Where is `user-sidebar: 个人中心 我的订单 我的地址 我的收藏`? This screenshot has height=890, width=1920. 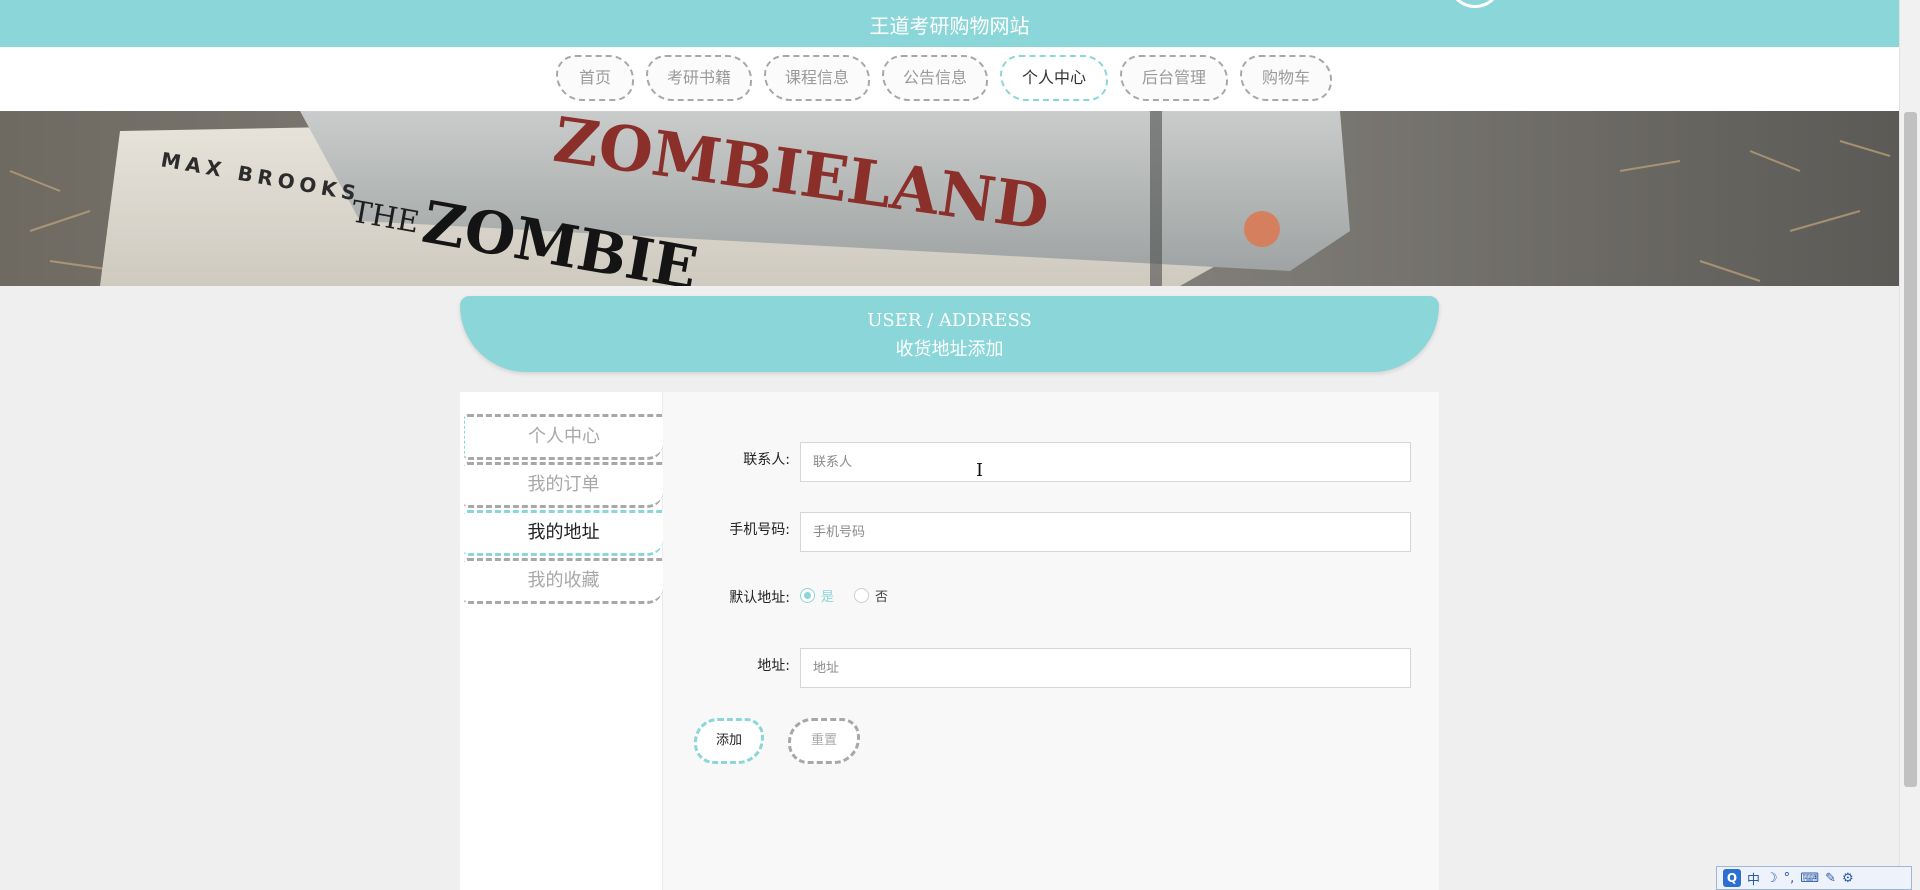 user-sidebar: 个人中心 我的订单 我的地址 我的收藏 is located at coordinates (561, 641).